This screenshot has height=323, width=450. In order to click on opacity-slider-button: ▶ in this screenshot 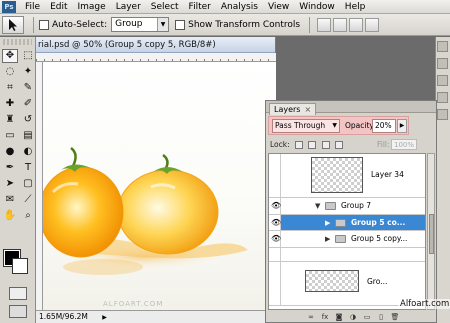, I will do `click(402, 126)`.